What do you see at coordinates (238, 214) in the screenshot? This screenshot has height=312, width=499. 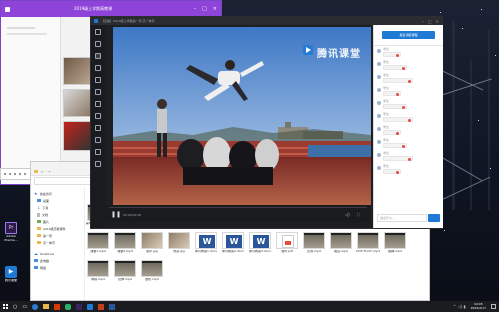 I see `player-controls: ❚❚ 00:00/02:00 ◁) ⛶` at bounding box center [238, 214].